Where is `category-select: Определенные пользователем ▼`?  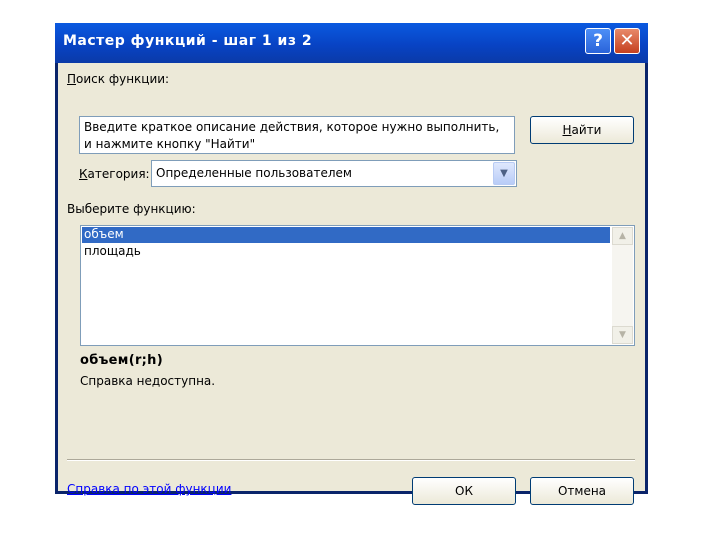
category-select: Определенные пользователем ▼ is located at coordinates (334, 173).